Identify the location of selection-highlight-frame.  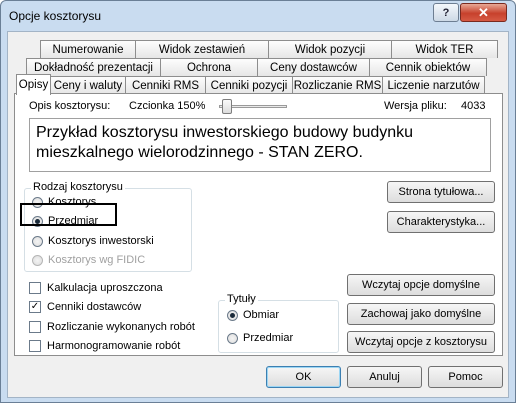
(68, 214).